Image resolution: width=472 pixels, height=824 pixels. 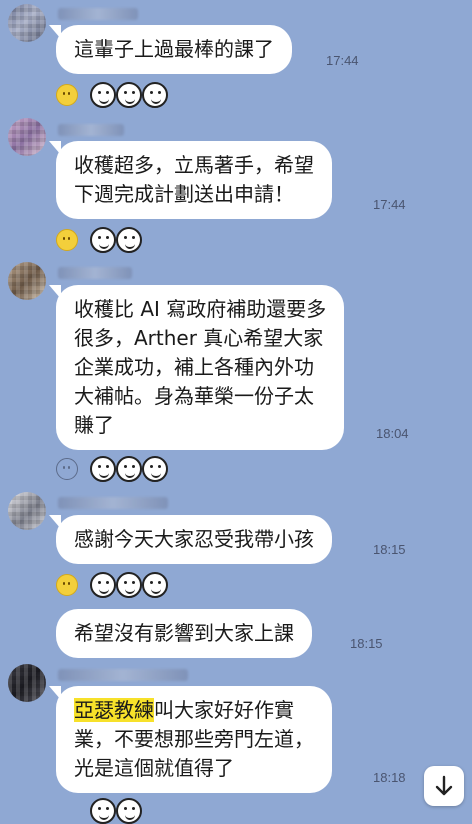 I want to click on message-bubble: 收穫超多，立馬著手，希望 下週完成計劃送出申請！, so click(x=190, y=180).